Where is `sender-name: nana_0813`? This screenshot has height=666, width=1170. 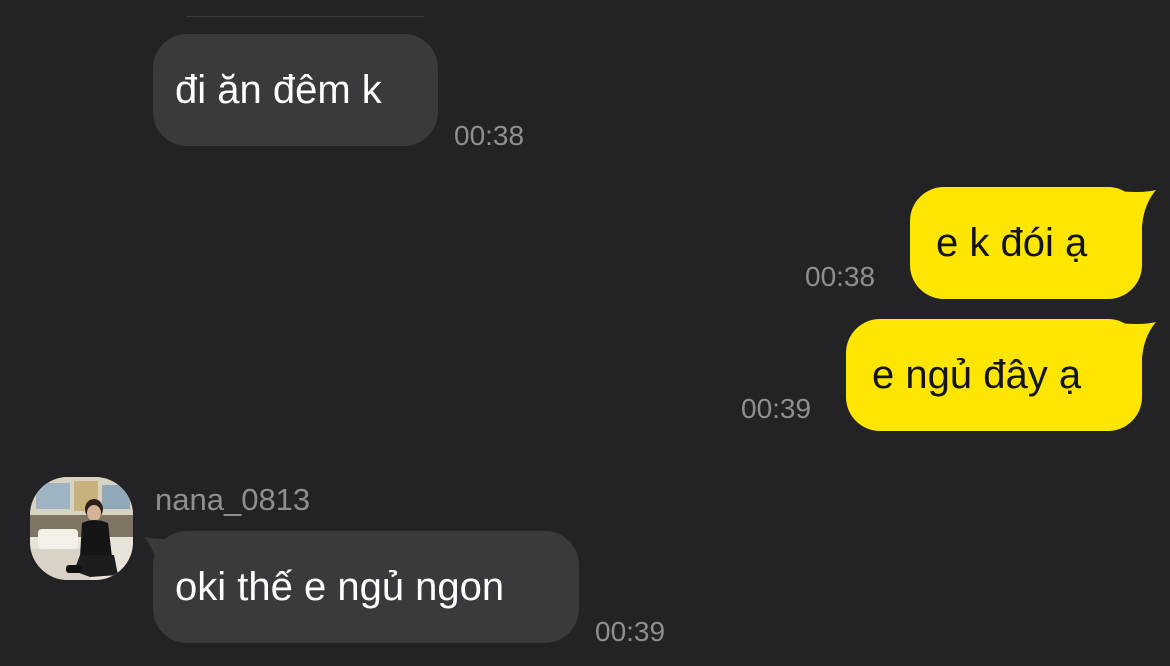 sender-name: nana_0813 is located at coordinates (232, 499).